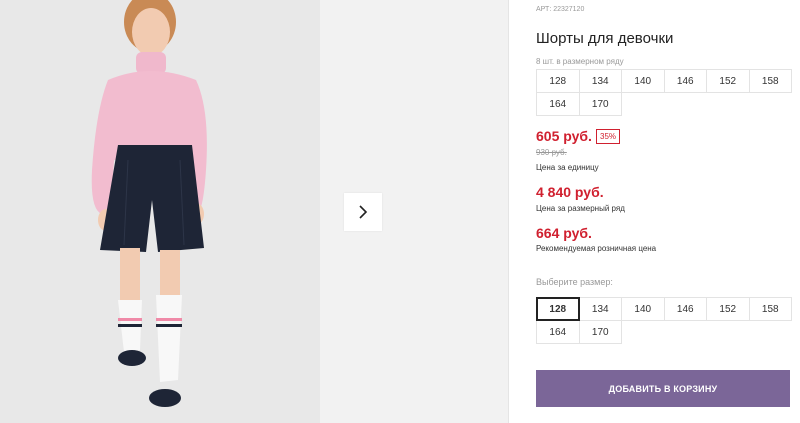 The image size is (800, 423). What do you see at coordinates (600, 332) in the screenshot?
I see `size-option-170: 170` at bounding box center [600, 332].